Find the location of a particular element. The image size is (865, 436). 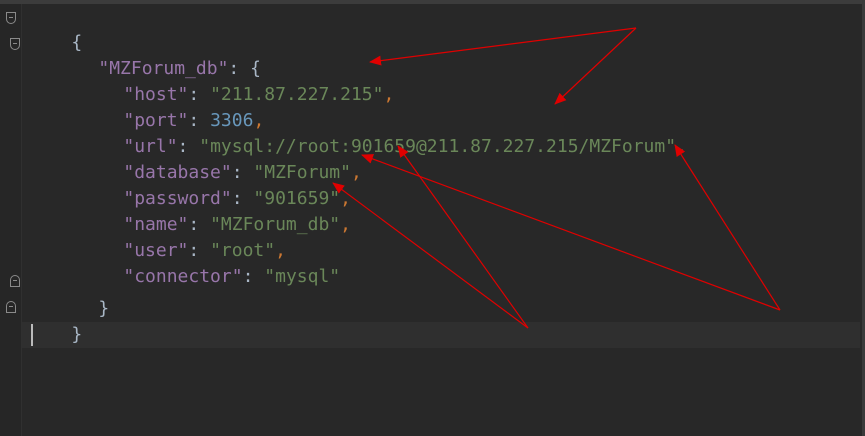

json-string-value: "mysql" is located at coordinates (302, 276).